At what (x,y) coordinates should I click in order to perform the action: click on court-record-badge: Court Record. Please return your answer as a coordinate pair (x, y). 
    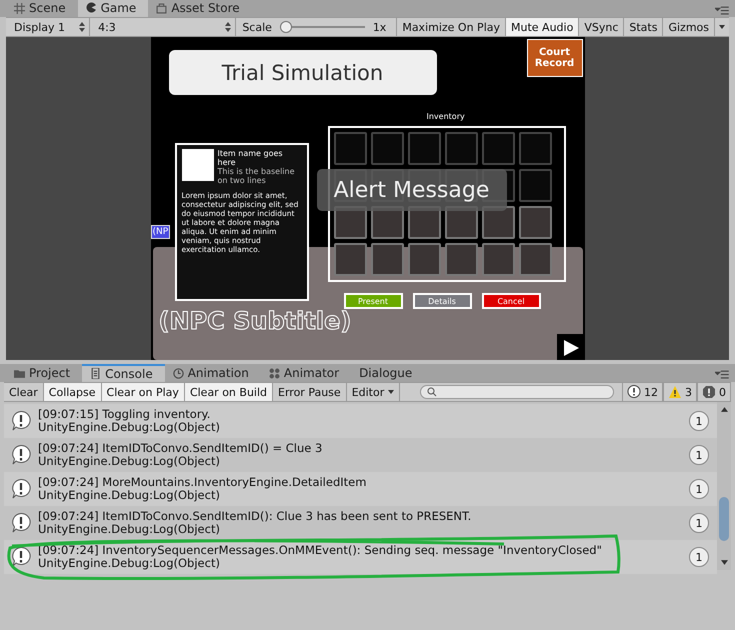
    Looking at the image, I should click on (554, 58).